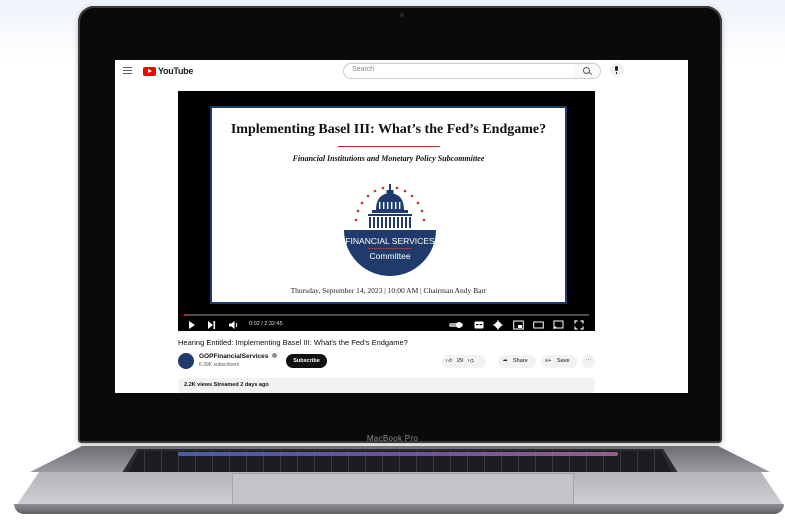 This screenshot has width=785, height=520. What do you see at coordinates (306, 361) in the screenshot?
I see `subscribe-button: Subscribe` at bounding box center [306, 361].